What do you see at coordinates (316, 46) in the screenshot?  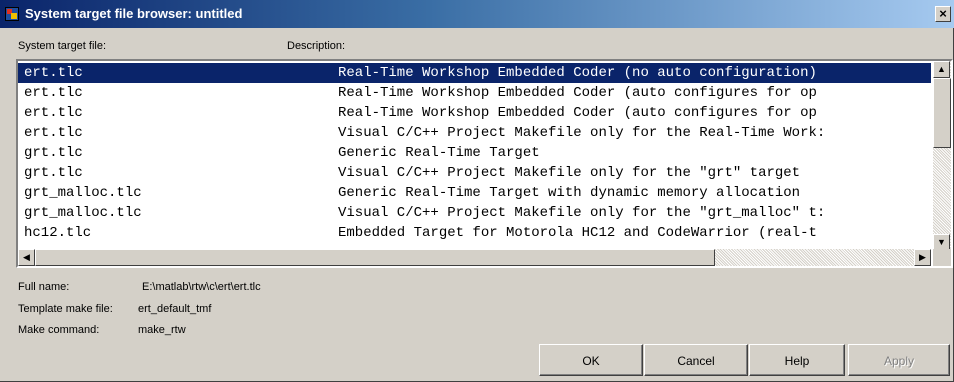 I see `description-column-header: Description:` at bounding box center [316, 46].